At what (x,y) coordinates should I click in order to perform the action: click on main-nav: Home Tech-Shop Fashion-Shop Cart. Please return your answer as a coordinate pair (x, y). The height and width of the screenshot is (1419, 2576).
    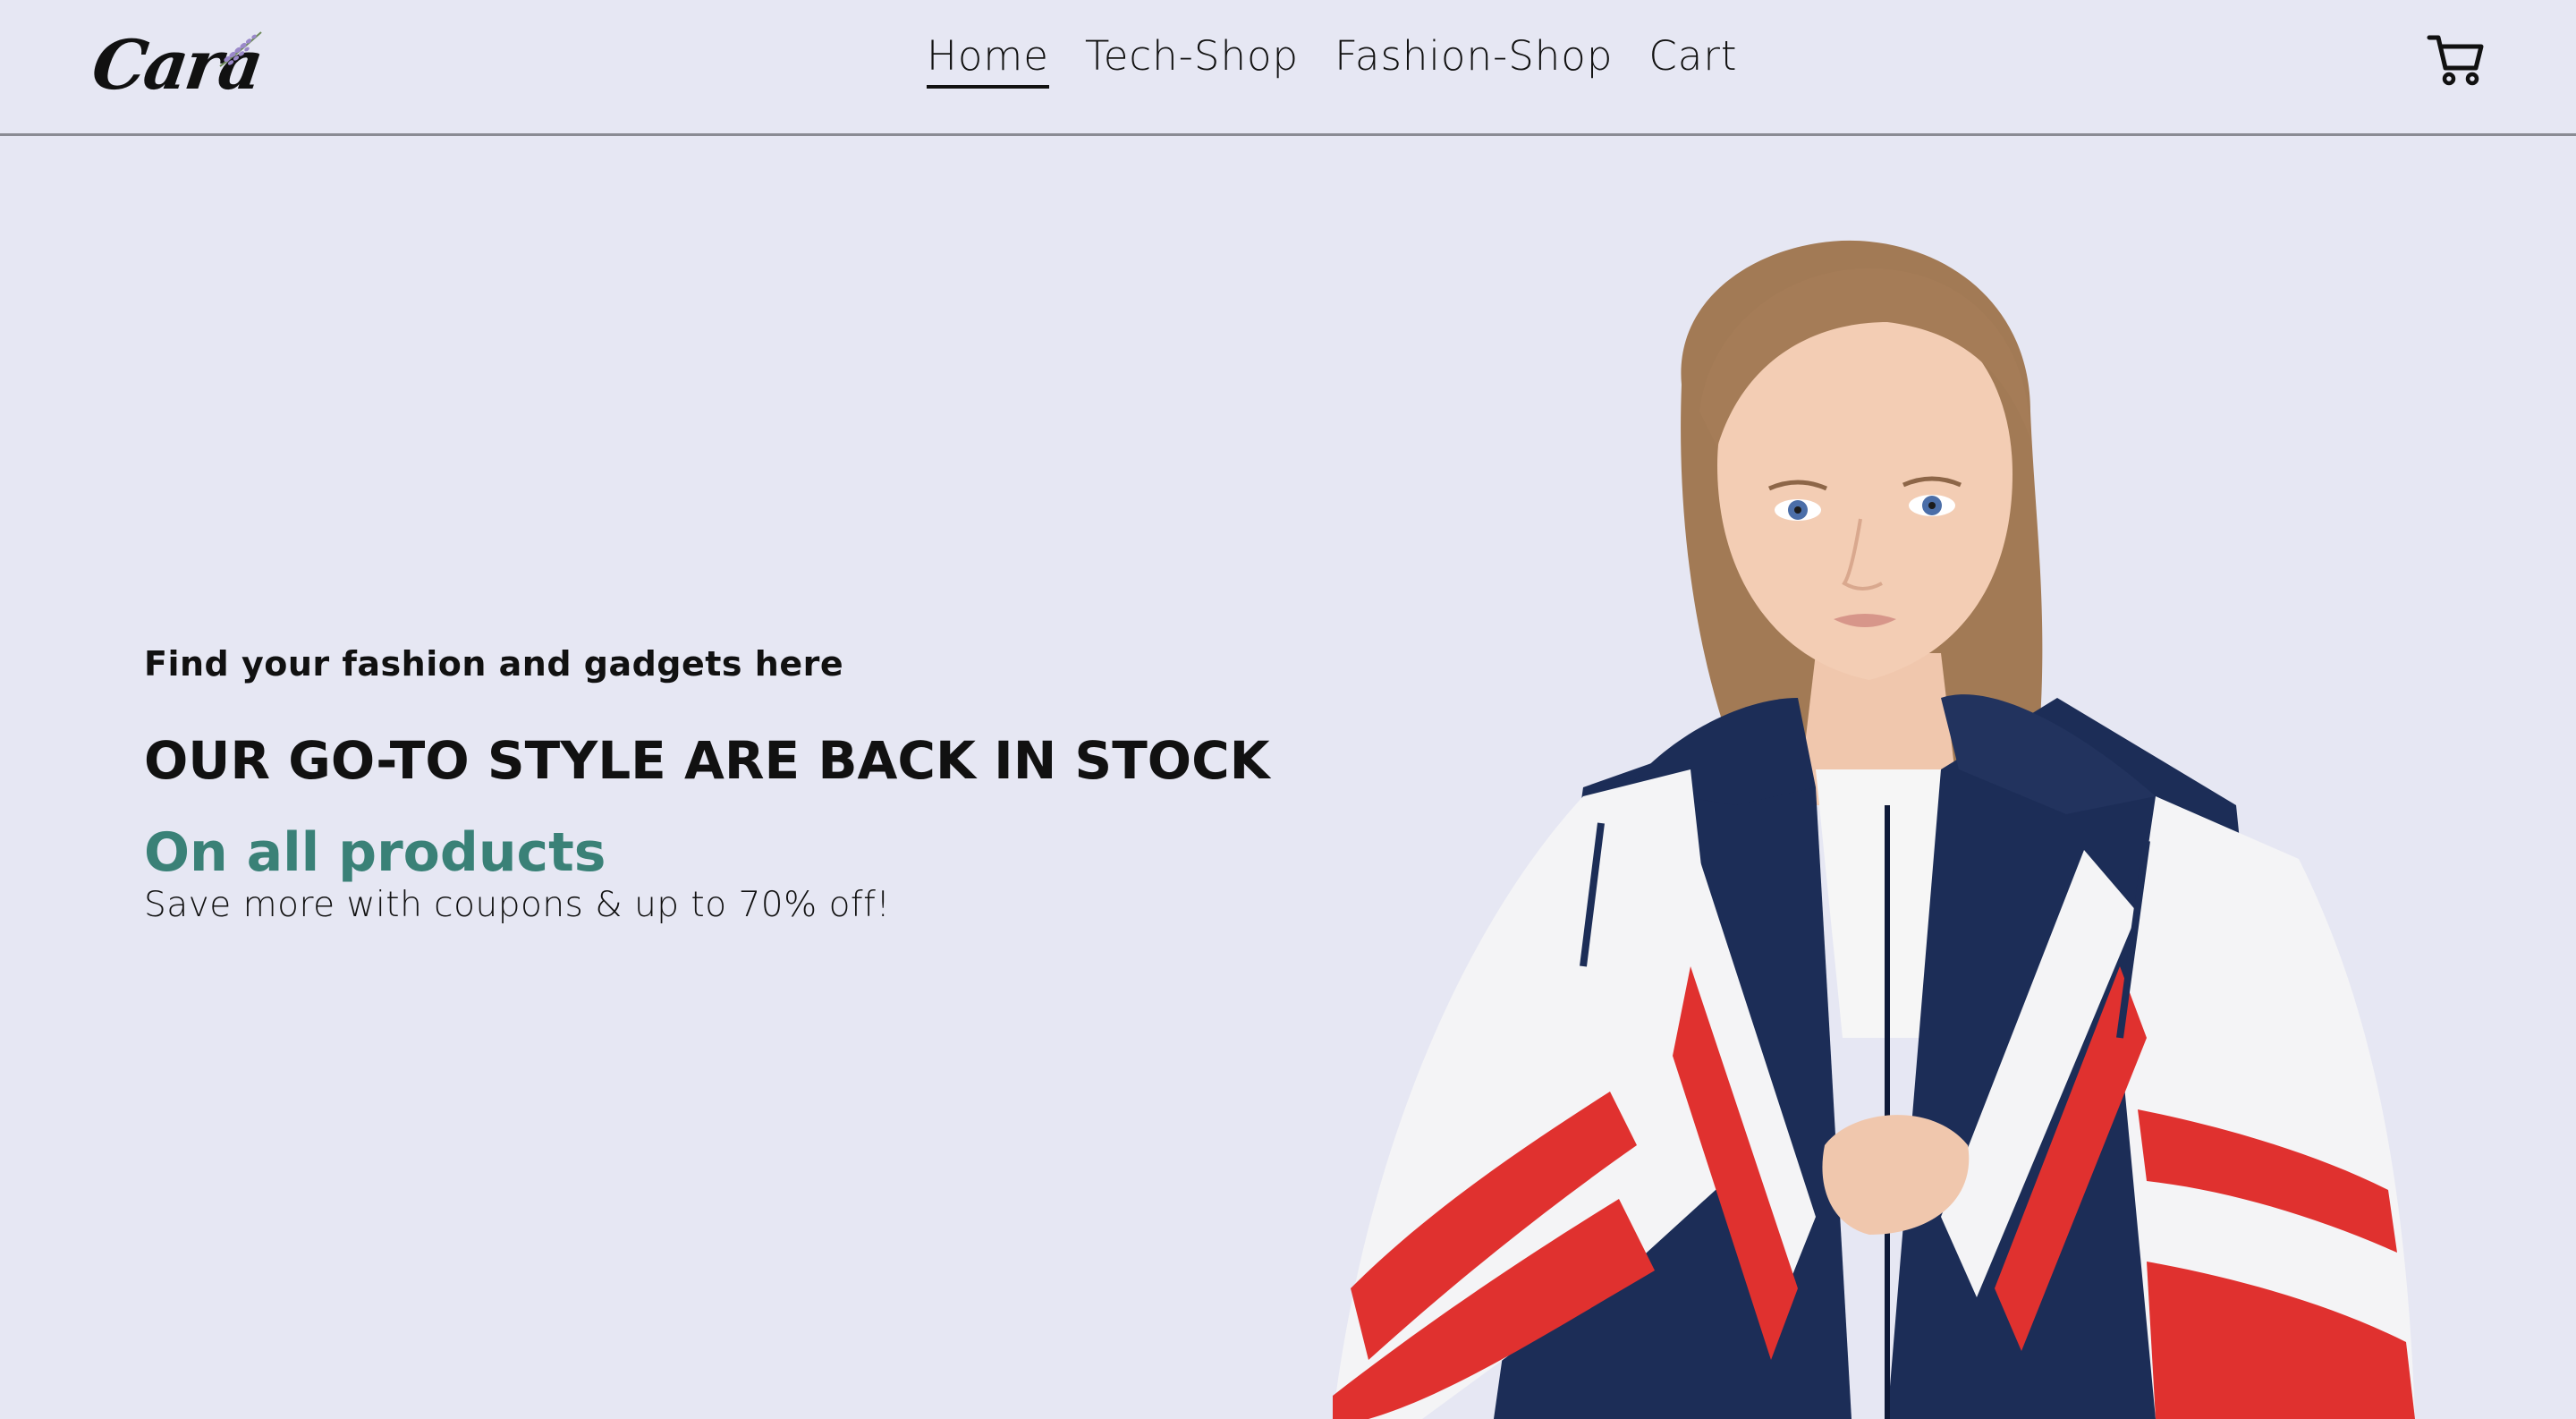
    Looking at the image, I should click on (1332, 59).